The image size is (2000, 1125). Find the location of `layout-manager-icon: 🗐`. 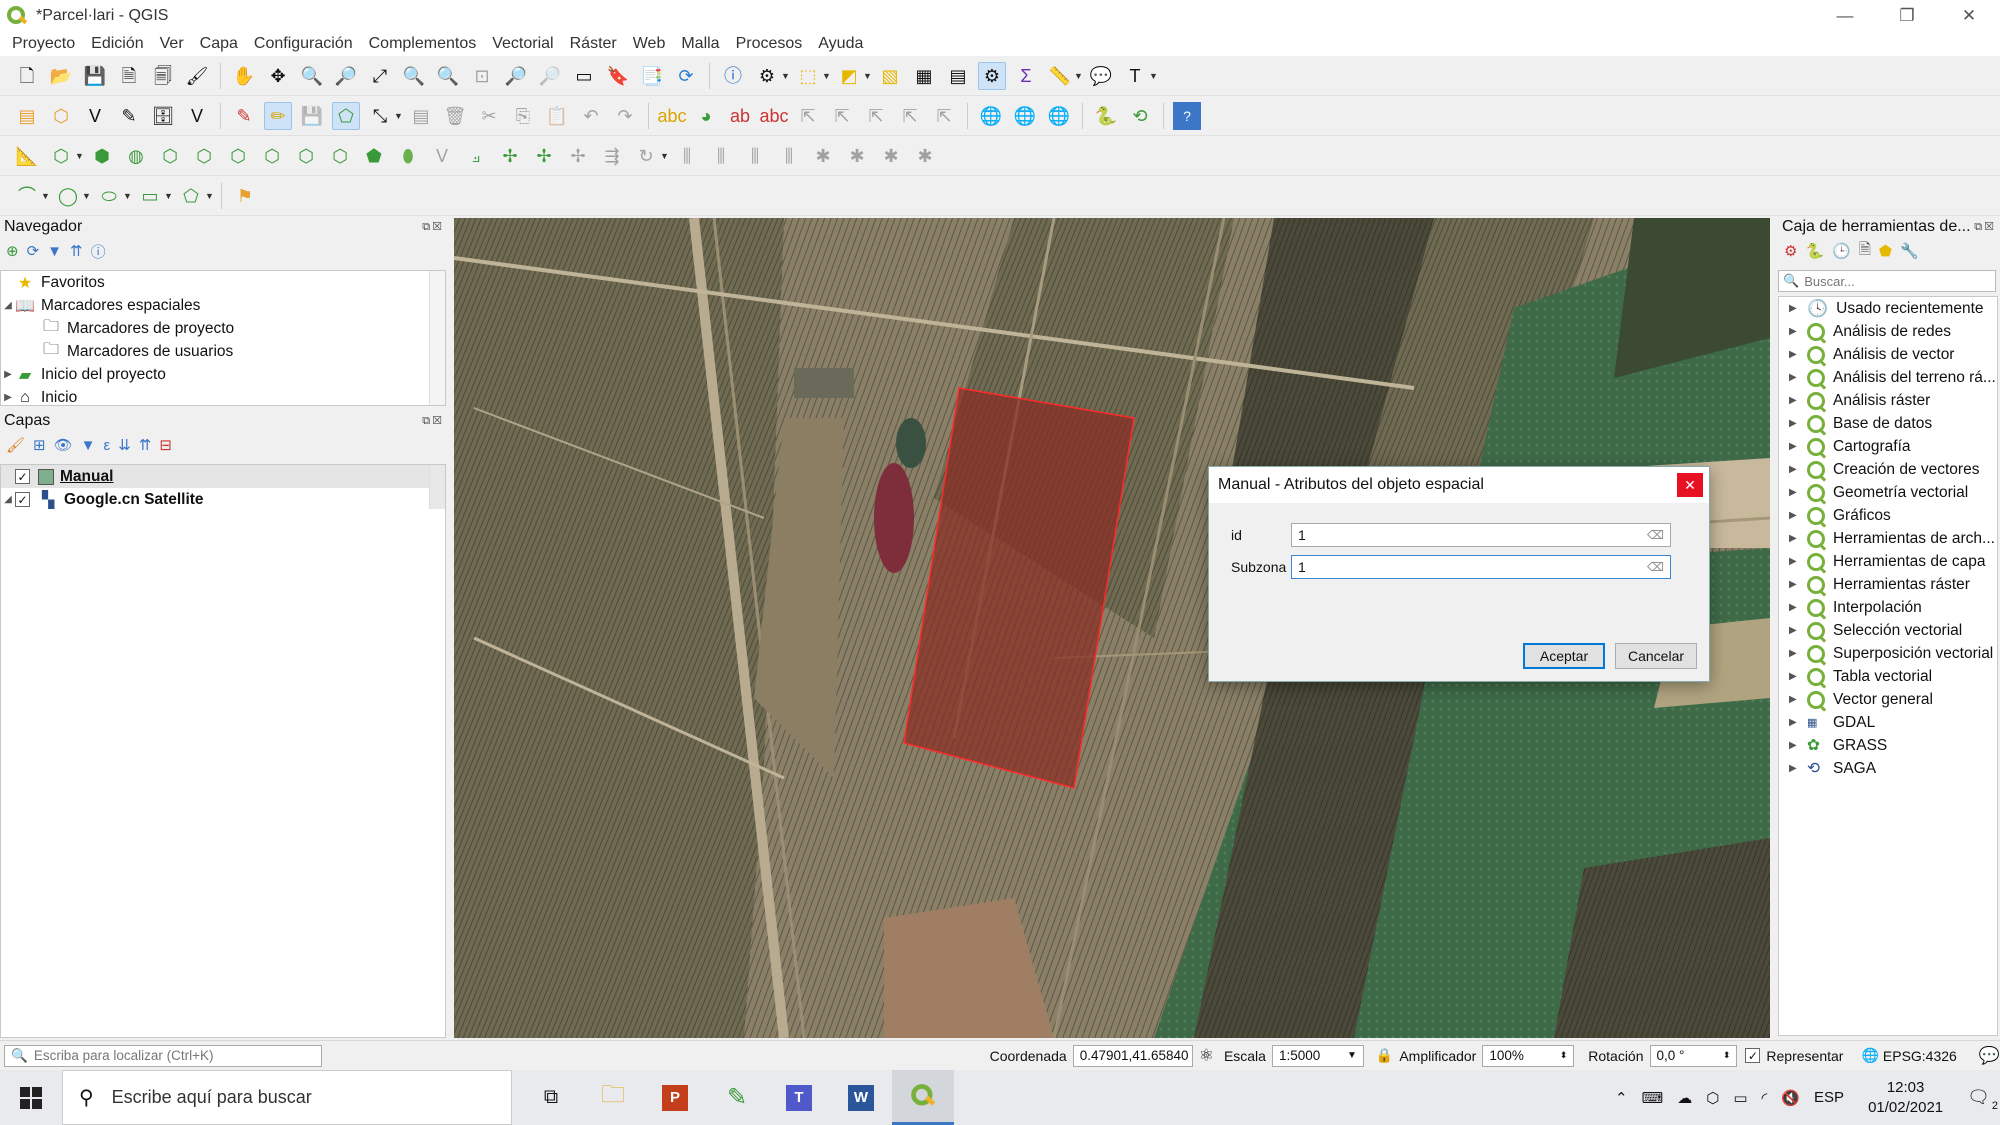

layout-manager-icon: 🗐 is located at coordinates (163, 76).